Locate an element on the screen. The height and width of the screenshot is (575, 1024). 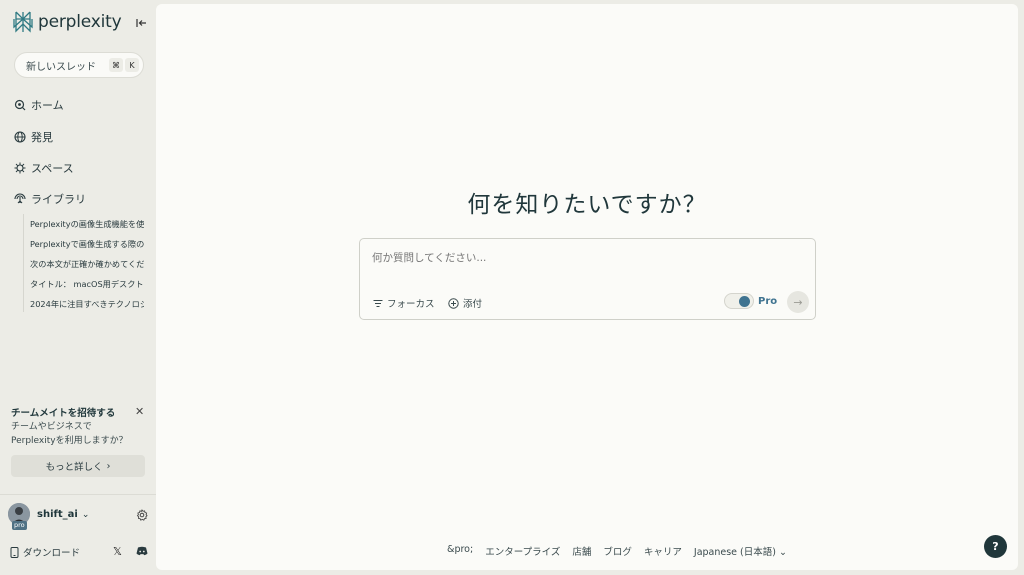
globe-icon is located at coordinates (20, 137).